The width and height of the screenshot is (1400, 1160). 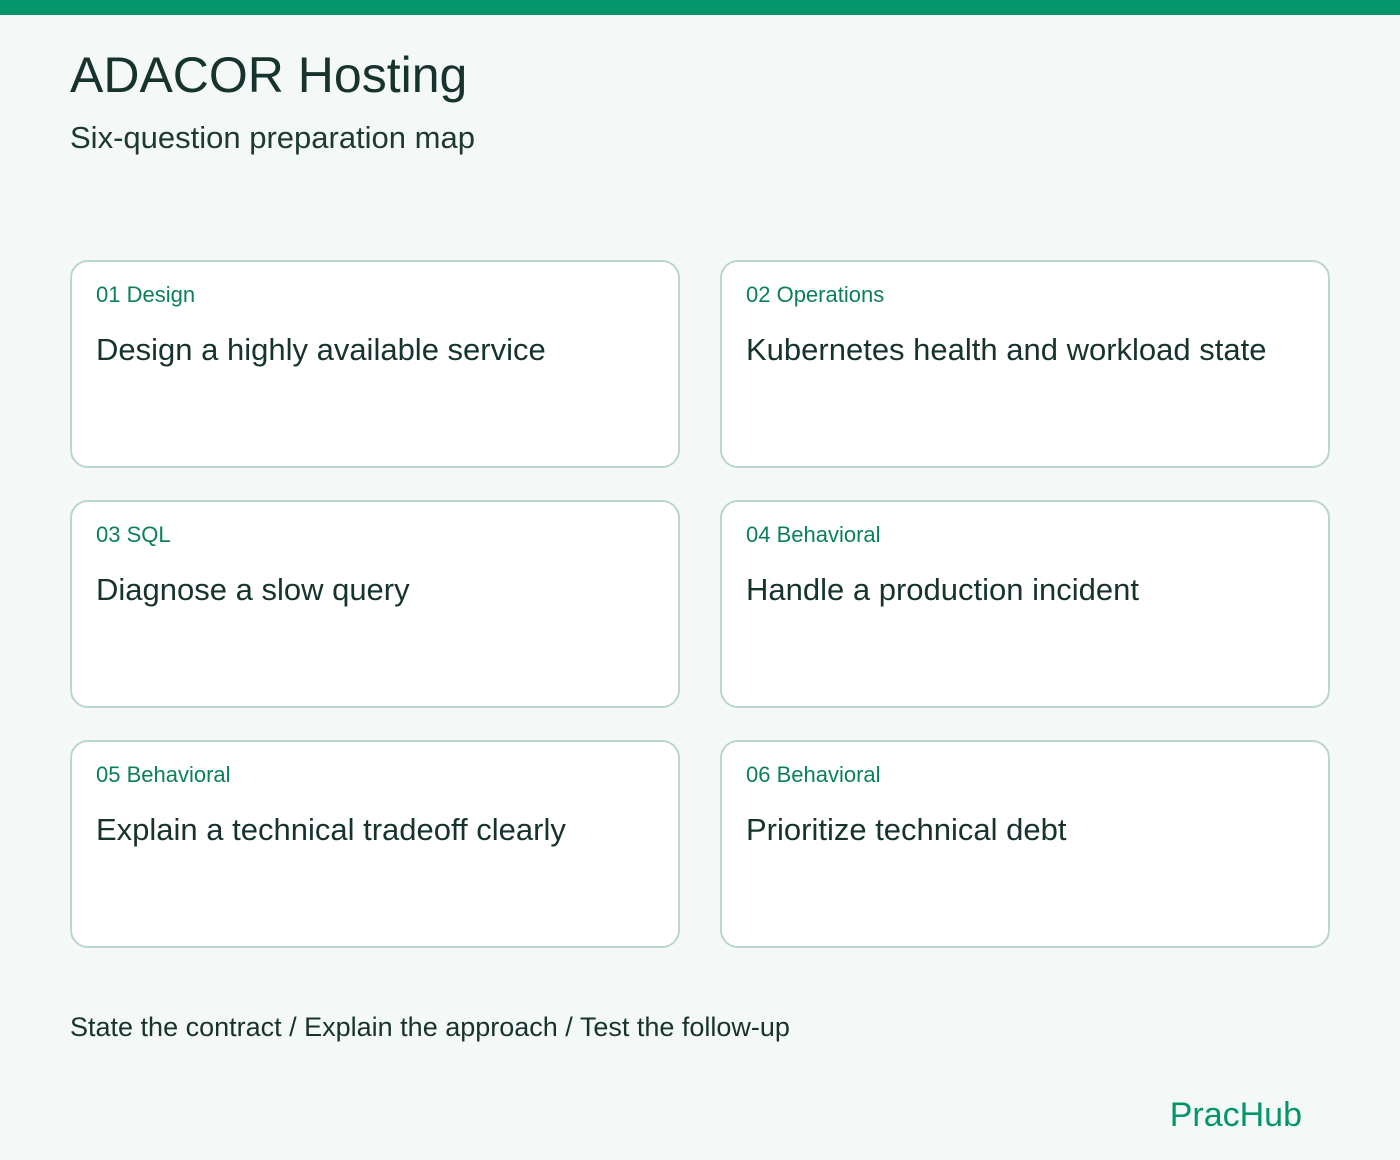 I want to click on question-card-3: 03 SQL Diagnose a slow query, so click(x=375, y=604).